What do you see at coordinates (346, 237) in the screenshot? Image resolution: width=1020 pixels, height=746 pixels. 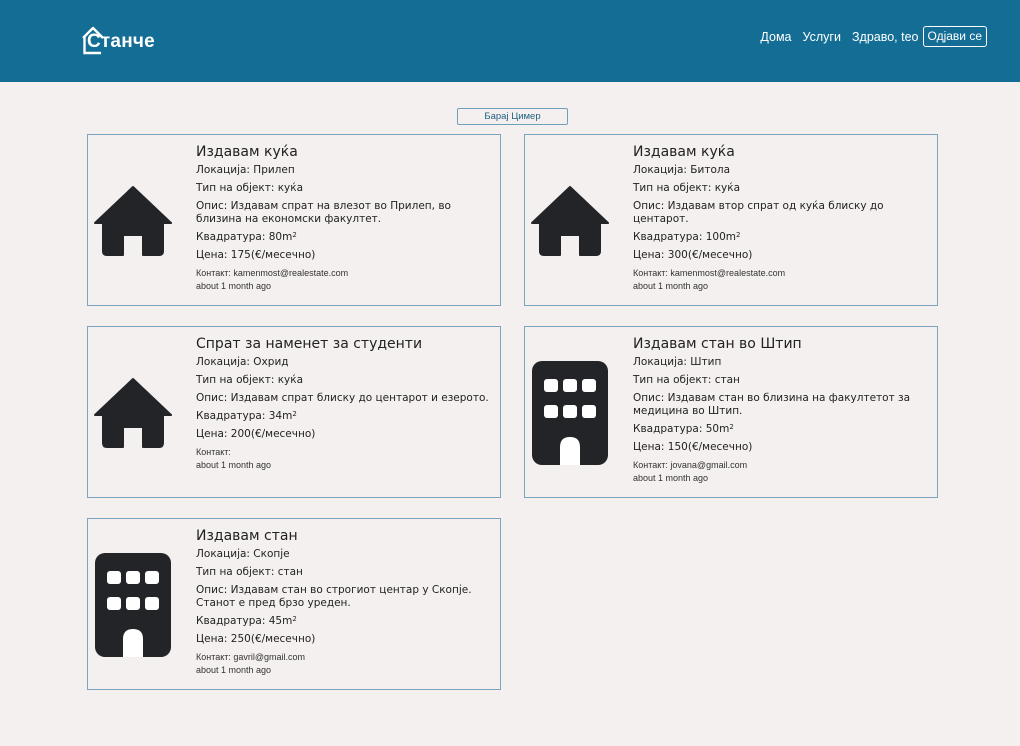 I see `listing-area: Квадратура: 80m2` at bounding box center [346, 237].